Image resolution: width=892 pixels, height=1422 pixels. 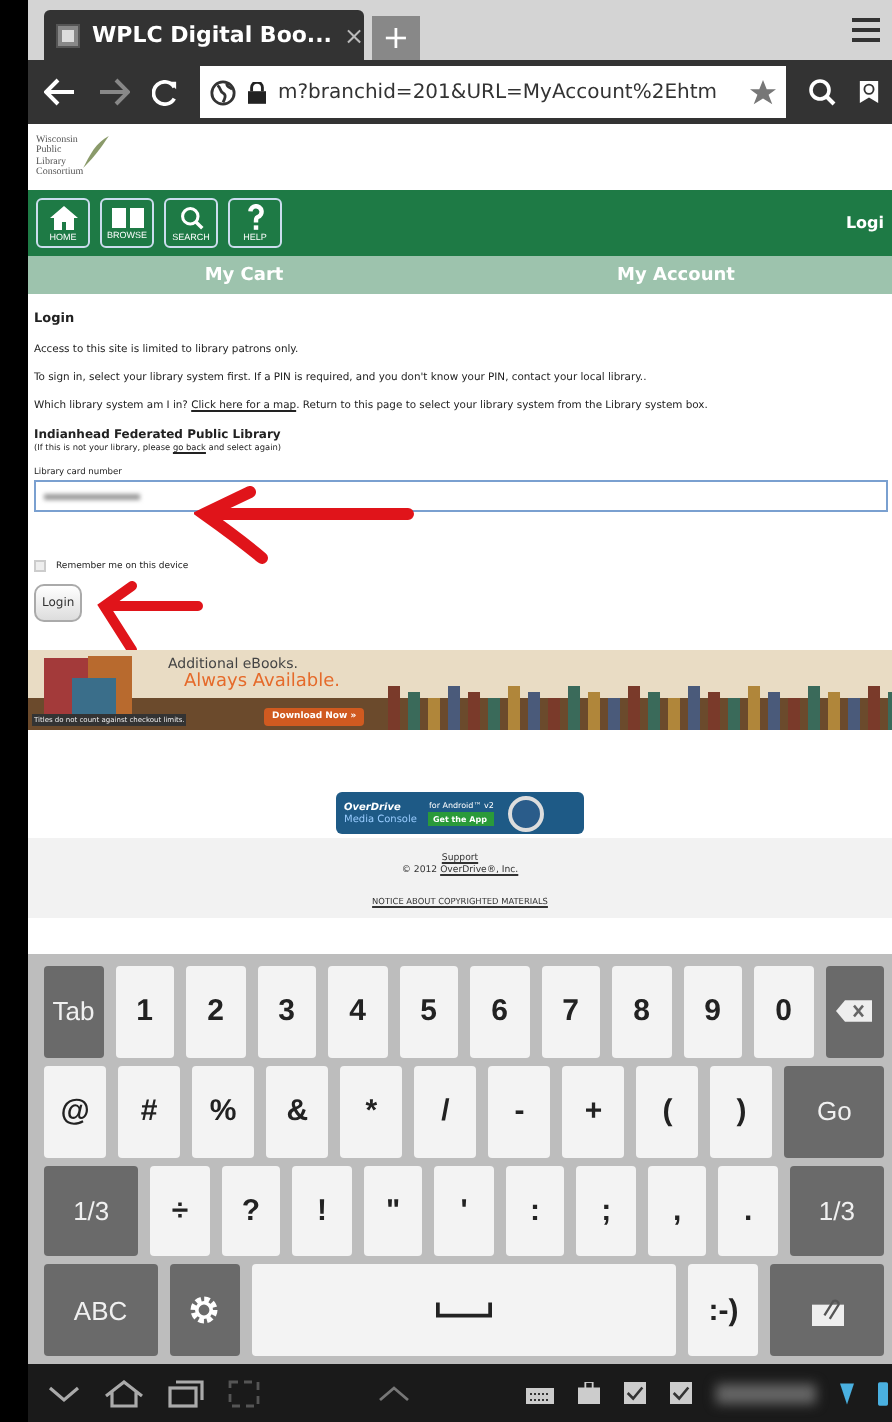 I want to click on keyboard-key: Go, so click(x=834, y=1111).